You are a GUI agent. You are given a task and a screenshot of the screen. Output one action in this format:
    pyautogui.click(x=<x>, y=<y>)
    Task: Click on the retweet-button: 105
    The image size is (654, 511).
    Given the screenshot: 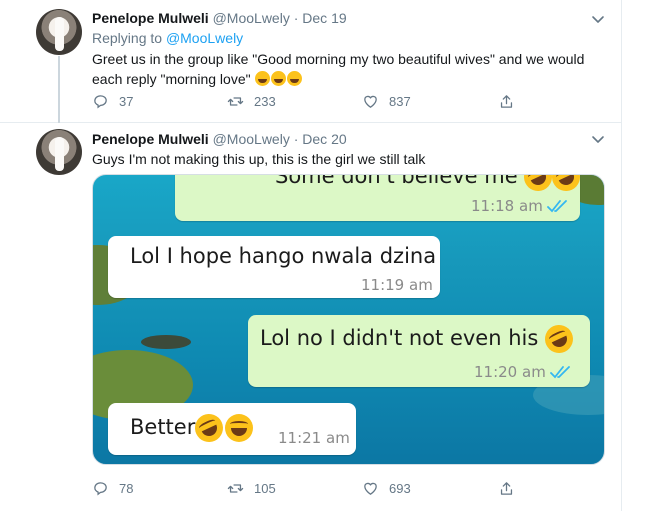 What is the action you would take?
    pyautogui.click(x=251, y=488)
    